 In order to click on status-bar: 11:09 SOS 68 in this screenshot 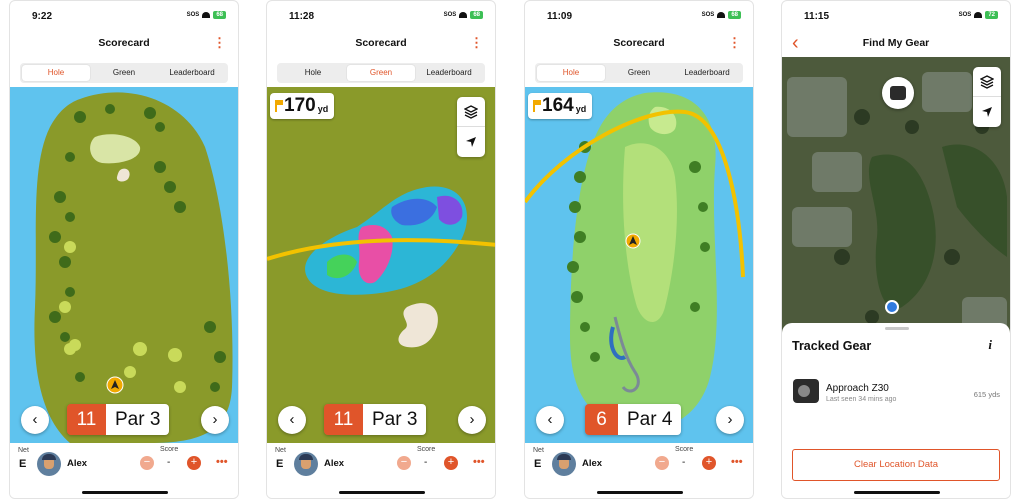, I will do `click(639, 15)`.